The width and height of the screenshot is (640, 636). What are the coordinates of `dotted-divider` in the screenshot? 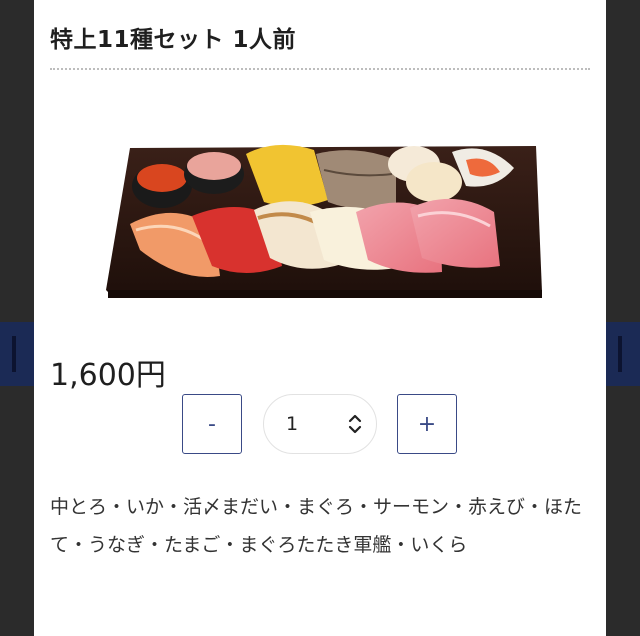 It's located at (320, 69).